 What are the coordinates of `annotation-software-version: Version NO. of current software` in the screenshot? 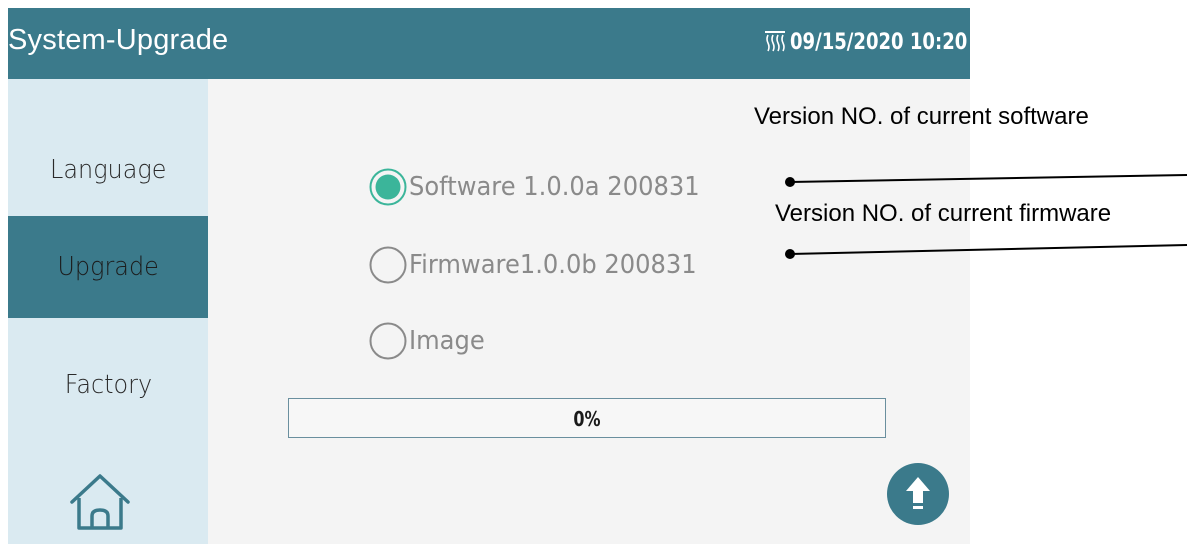 It's located at (921, 116).